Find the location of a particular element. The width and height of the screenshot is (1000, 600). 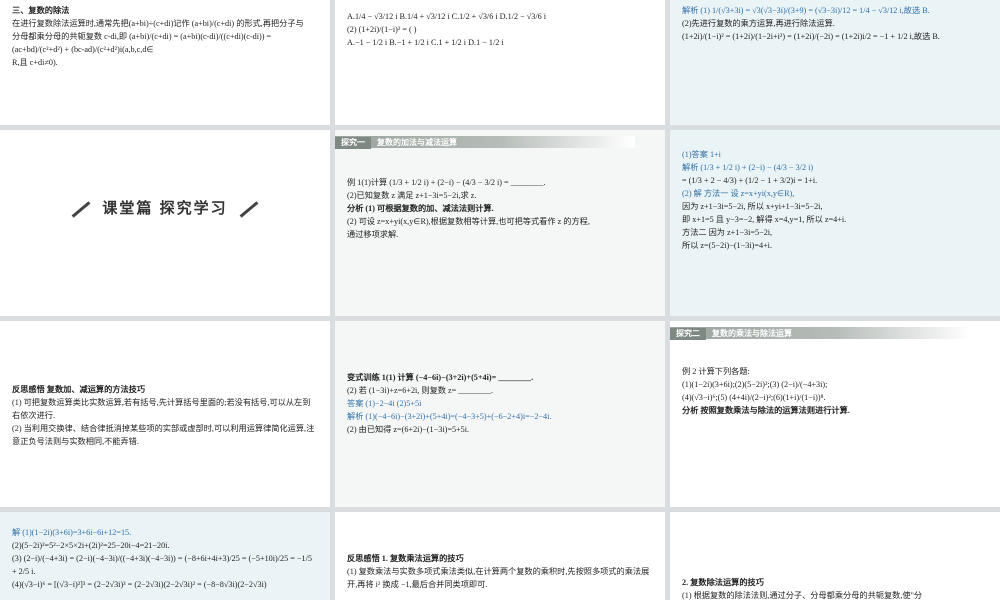

slide-section-title: 课堂篇 探究学习 is located at coordinates (165, 223).